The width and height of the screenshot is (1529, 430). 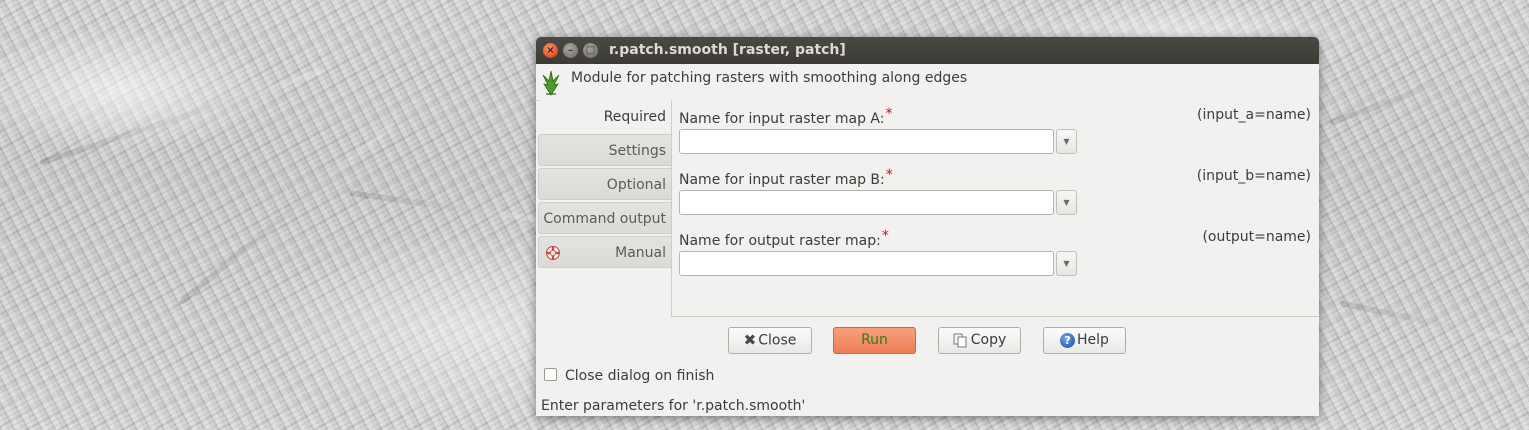 I want to click on param-key-input-a: (input_a=name), so click(x=1254, y=115).